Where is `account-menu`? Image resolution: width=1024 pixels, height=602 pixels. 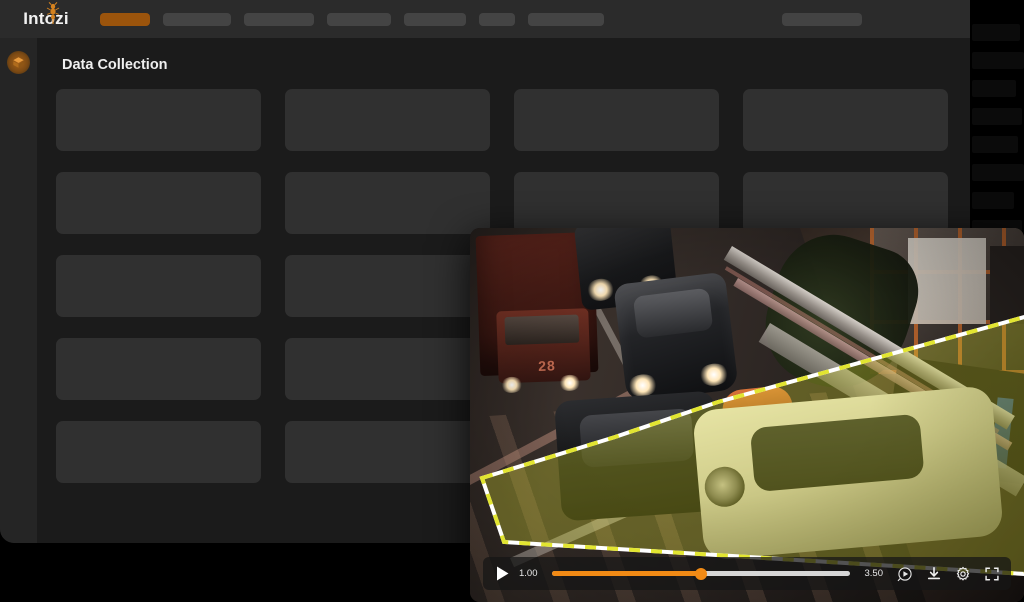
account-menu is located at coordinates (822, 19).